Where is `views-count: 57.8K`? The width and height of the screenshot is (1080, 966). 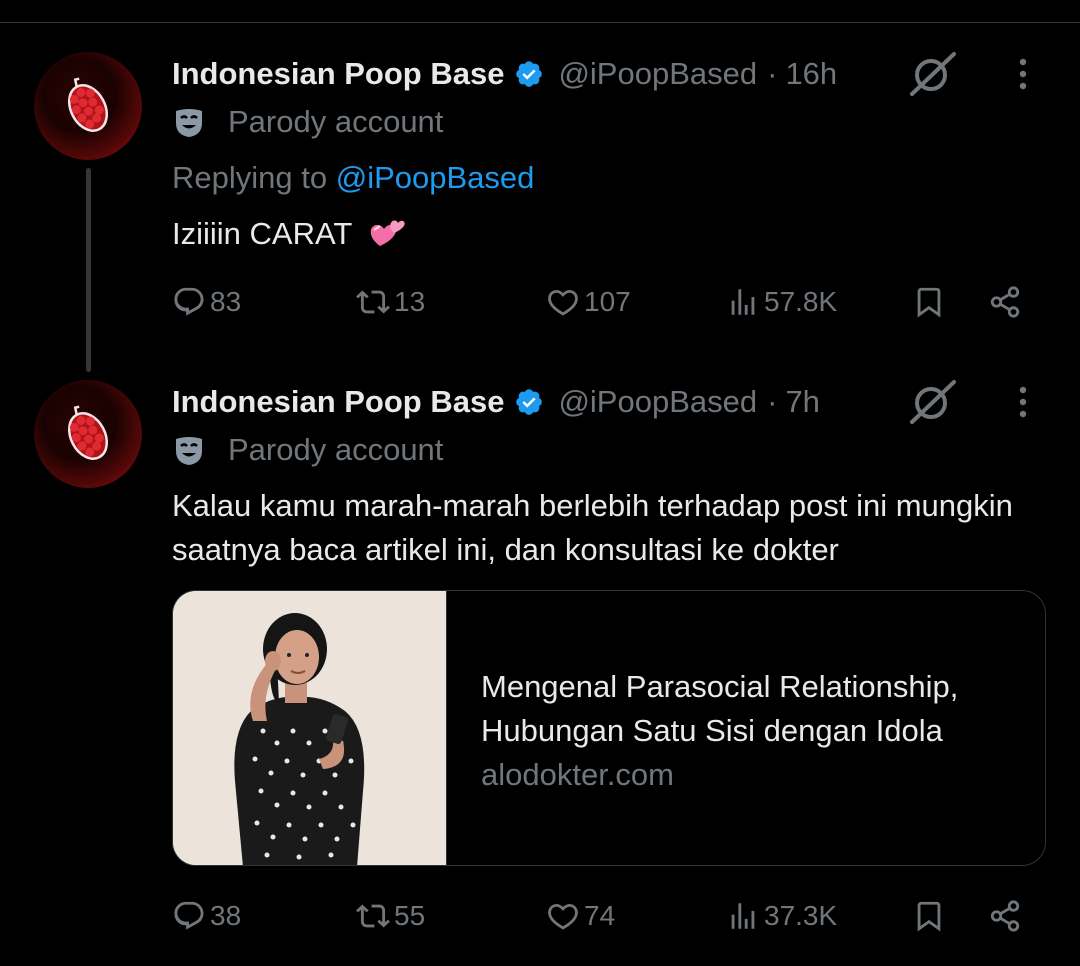 views-count: 57.8K is located at coordinates (801, 301).